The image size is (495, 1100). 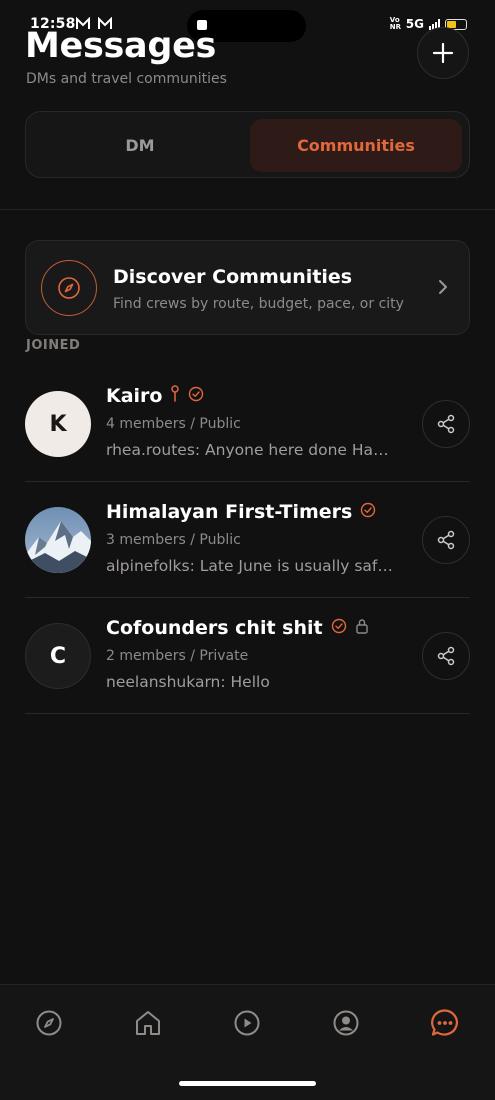 I want to click on profile-icon, so click(x=346, y=1023).